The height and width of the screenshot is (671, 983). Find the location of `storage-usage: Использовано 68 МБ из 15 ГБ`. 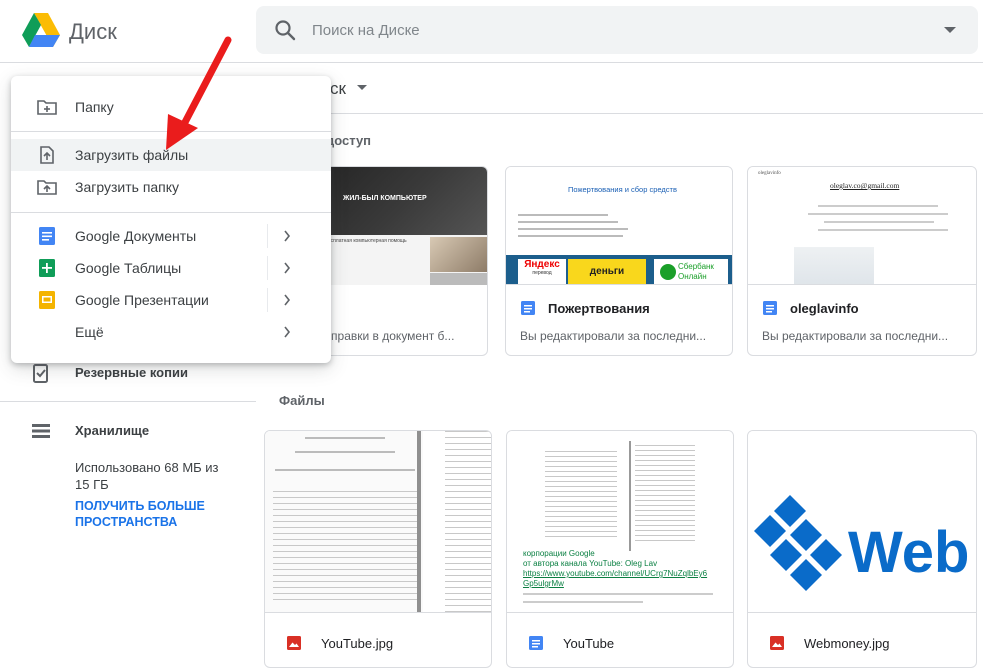

storage-usage: Использовано 68 МБ из 15 ГБ is located at coordinates (147, 476).